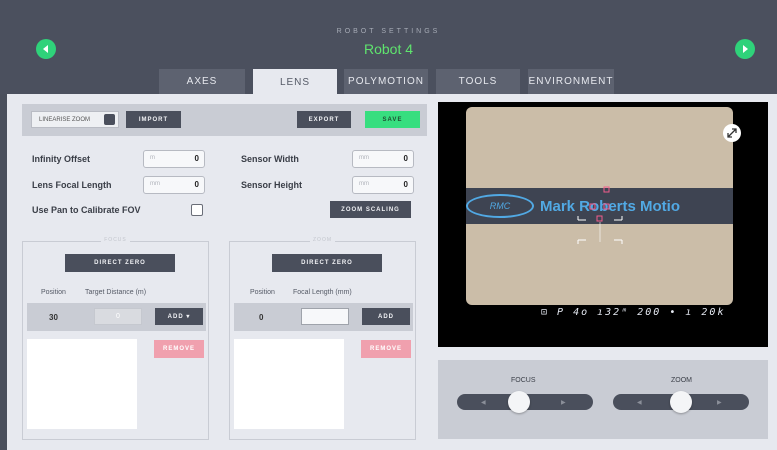  I want to click on expand-button, so click(732, 133).